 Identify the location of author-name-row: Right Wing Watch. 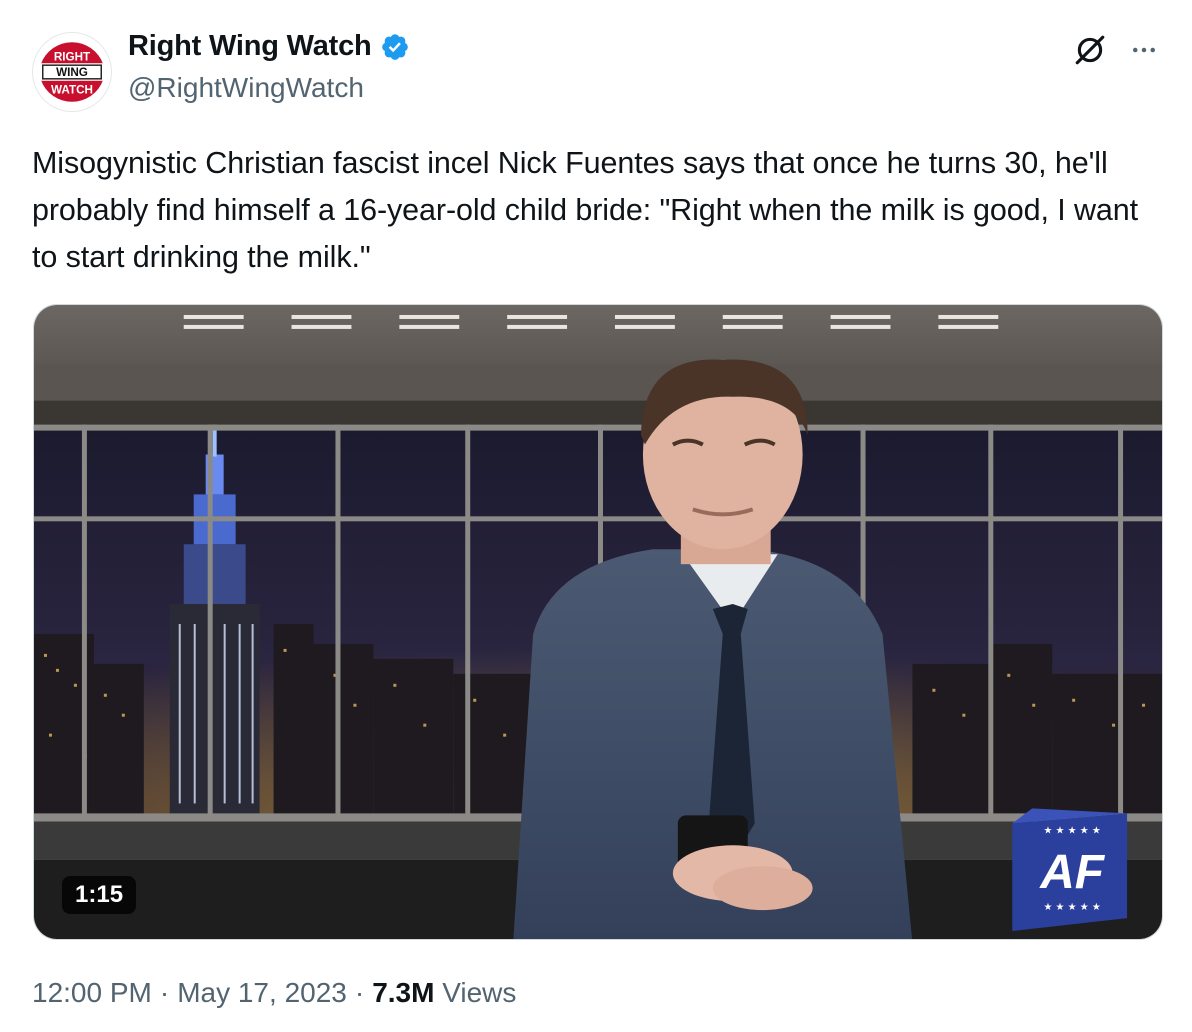
(269, 46).